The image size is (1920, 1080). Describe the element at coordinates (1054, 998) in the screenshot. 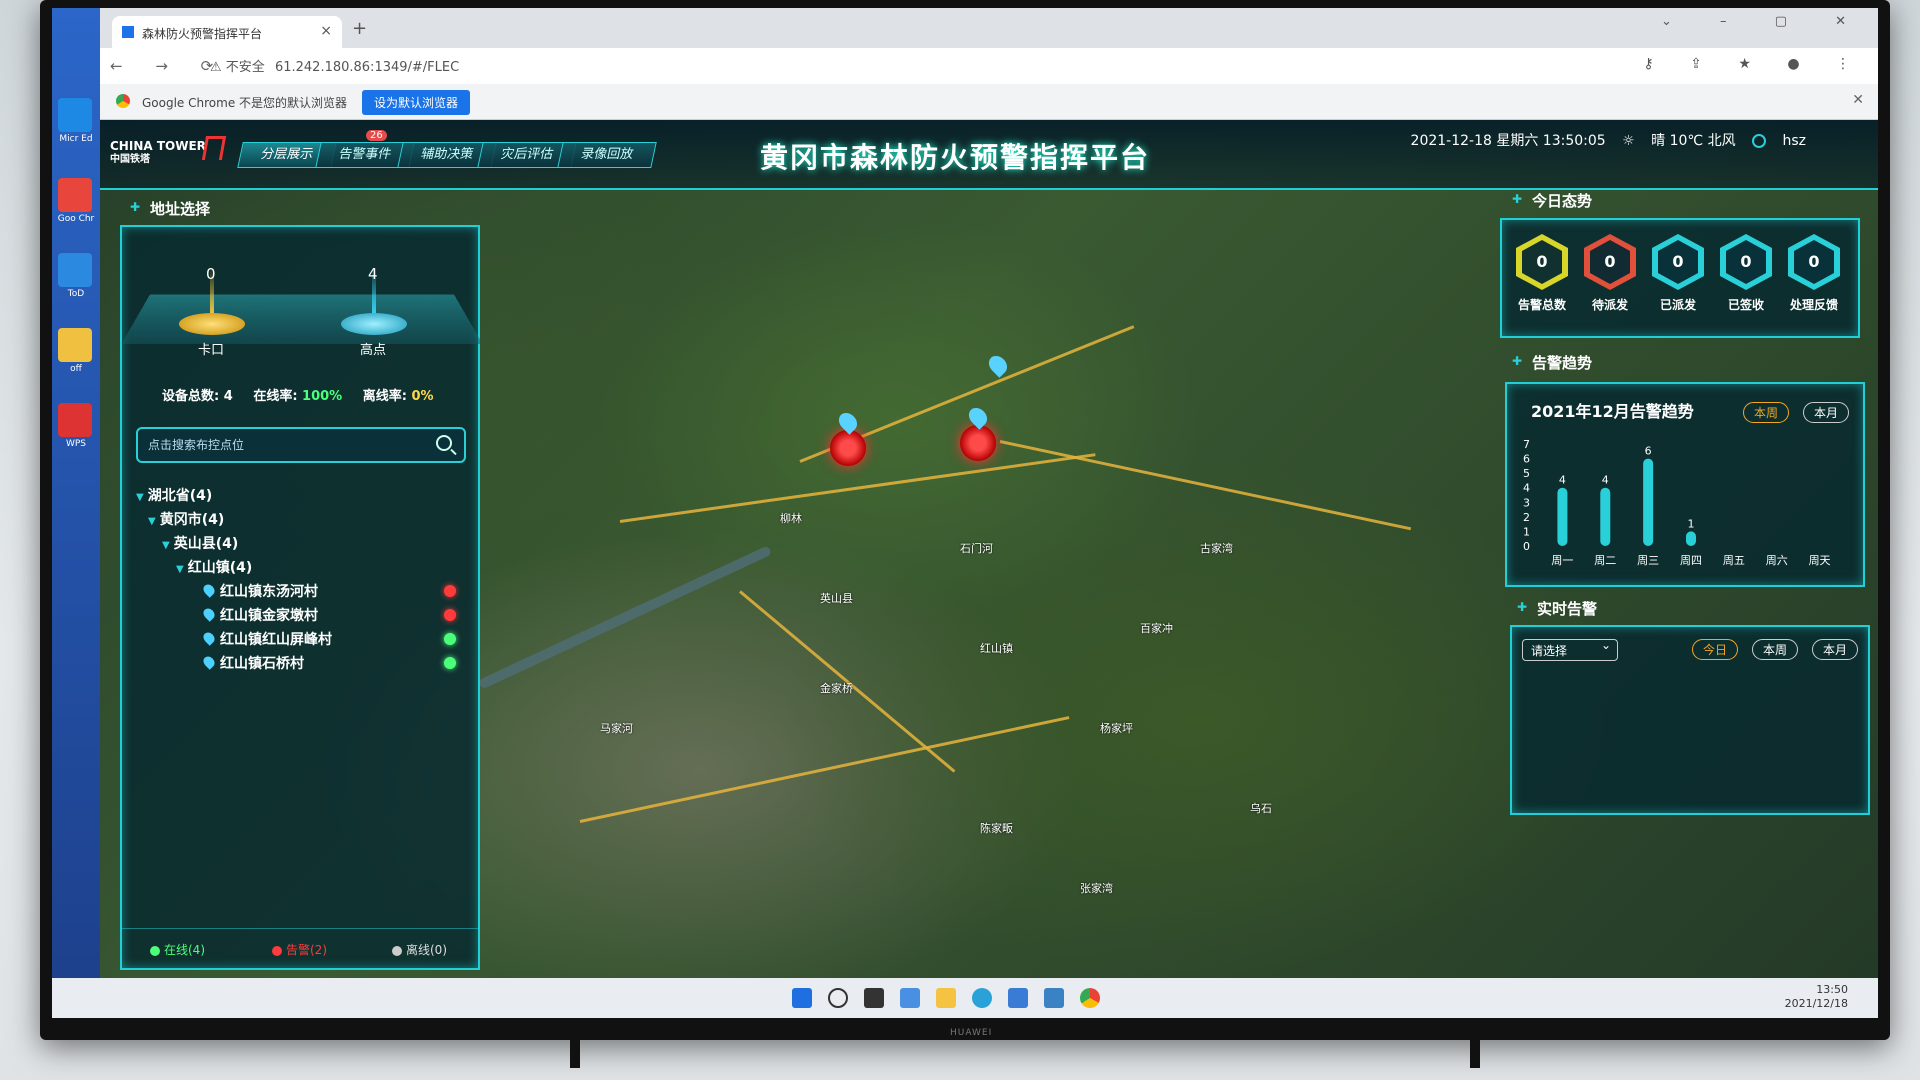

I see `app-icon` at that location.